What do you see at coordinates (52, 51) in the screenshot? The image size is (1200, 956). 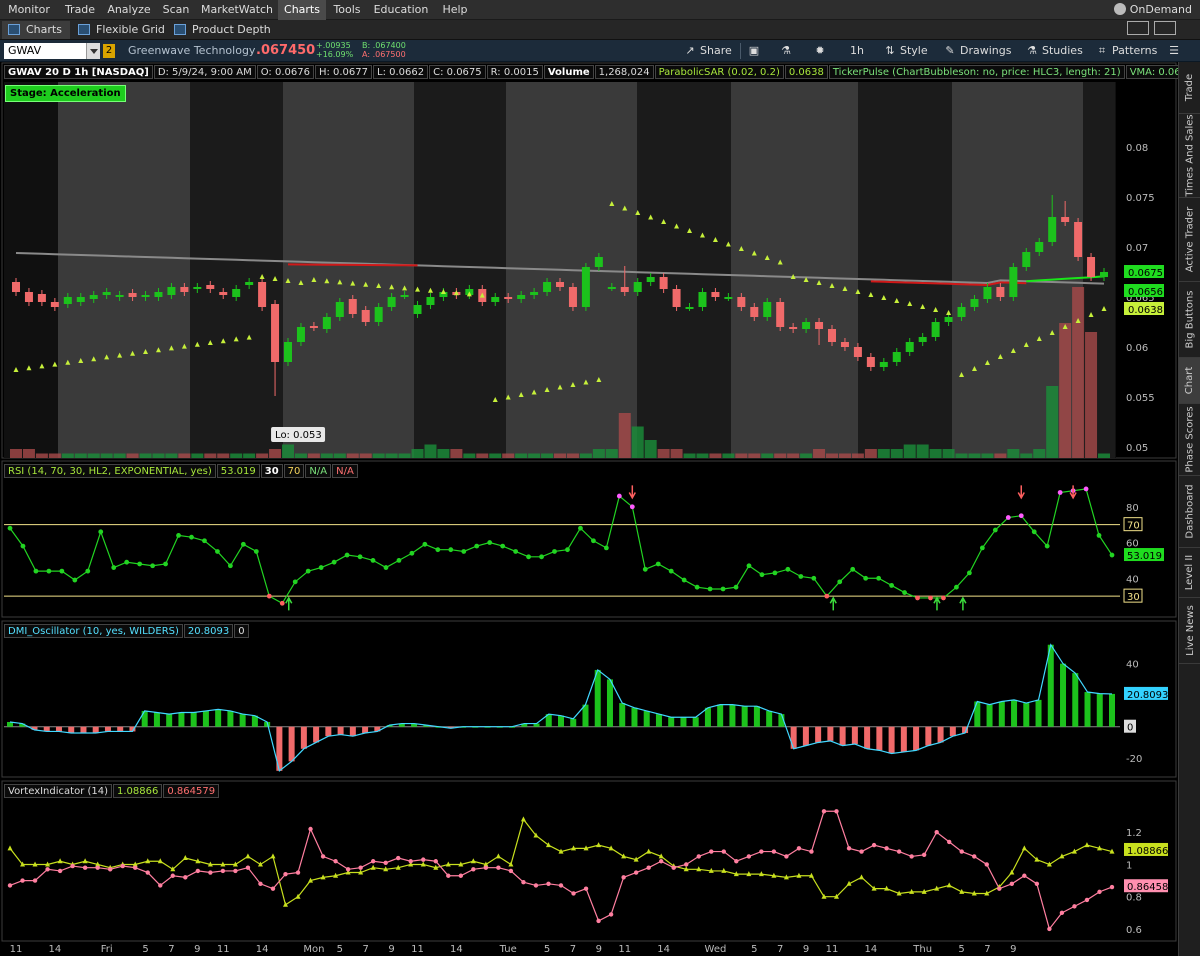 I see `symbol-input: GWAV` at bounding box center [52, 51].